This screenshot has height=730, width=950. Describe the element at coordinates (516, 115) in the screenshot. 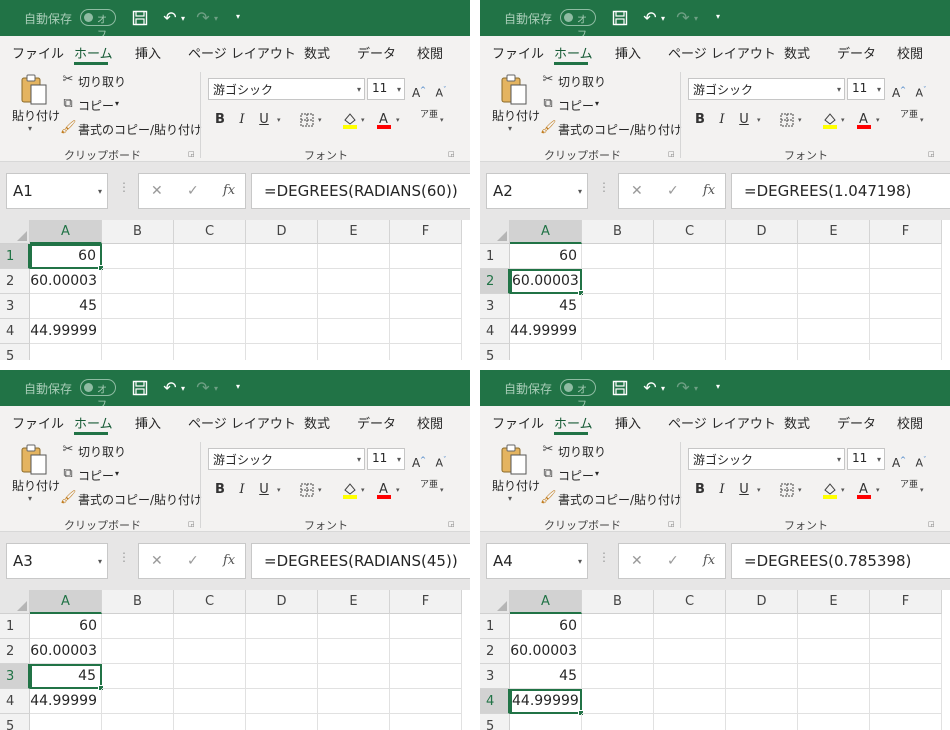

I see `paste-button: 貼り付け` at that location.